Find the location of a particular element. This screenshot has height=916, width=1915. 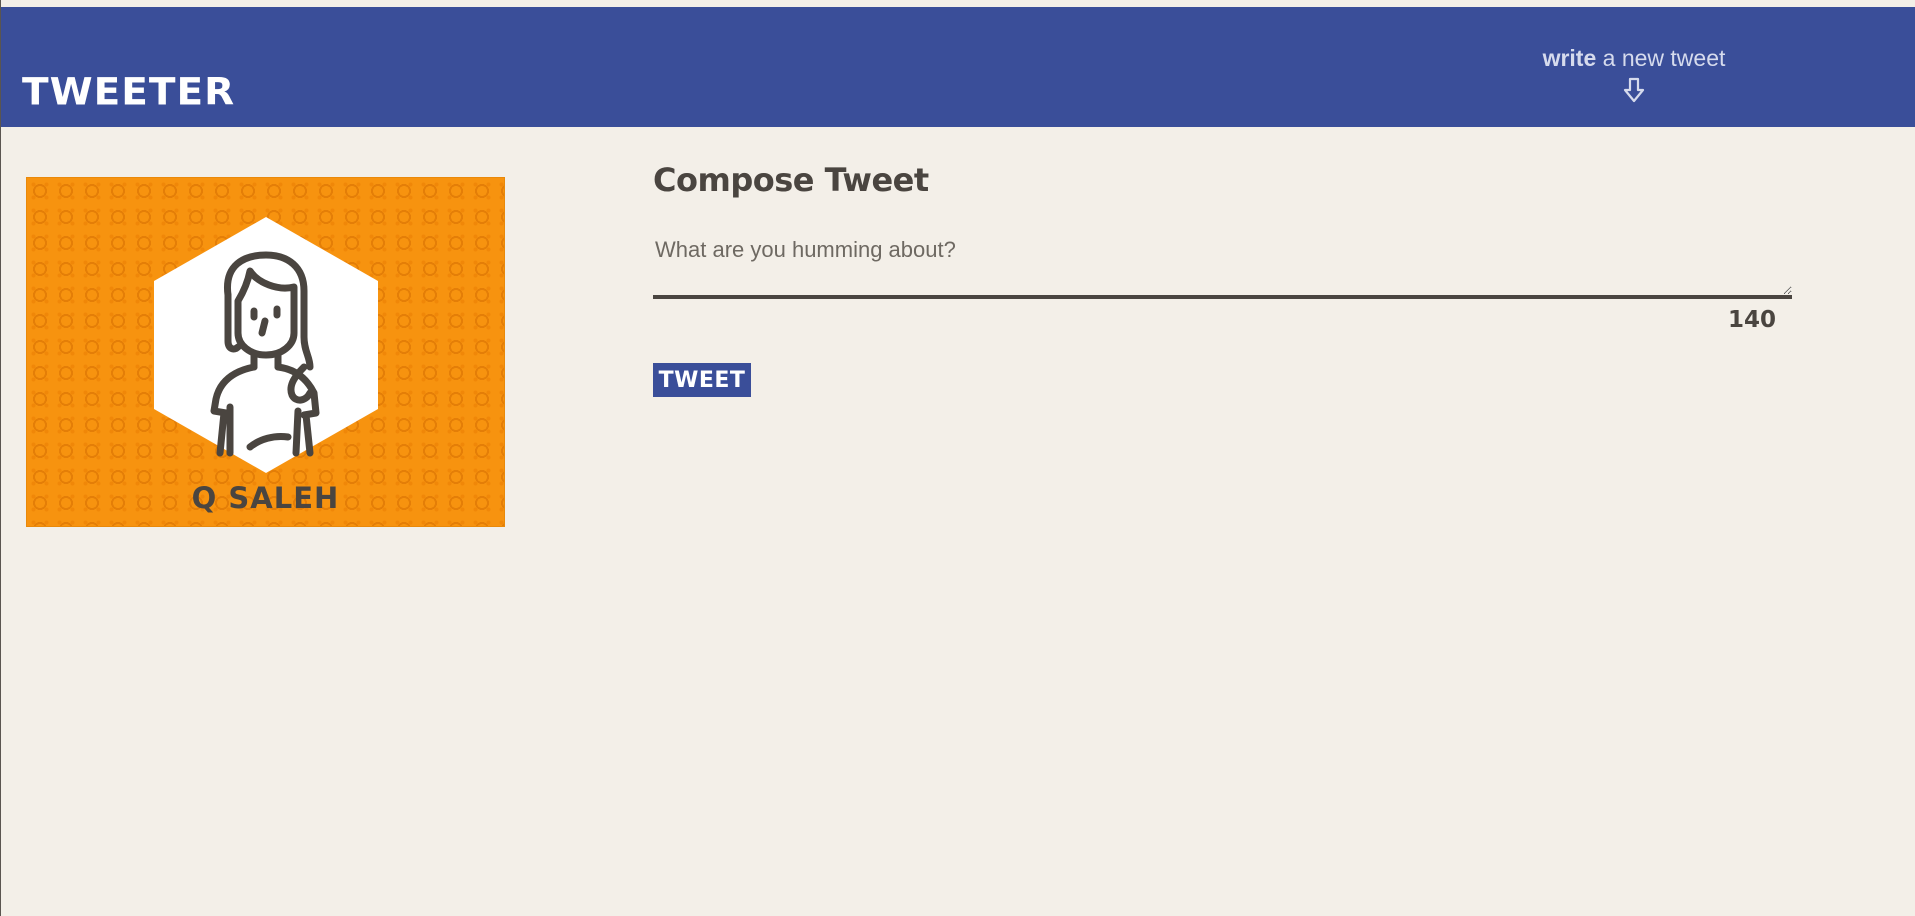

arrow-down-icon is located at coordinates (1634, 90).